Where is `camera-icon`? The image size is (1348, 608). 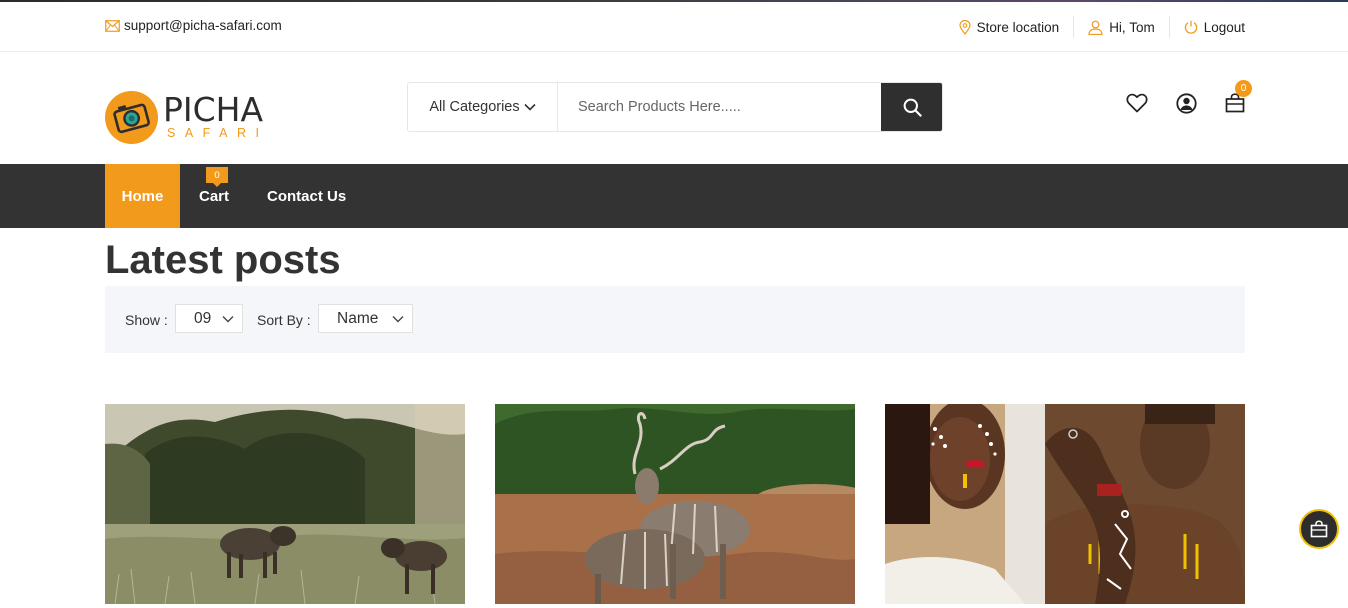 camera-icon is located at coordinates (131, 118).